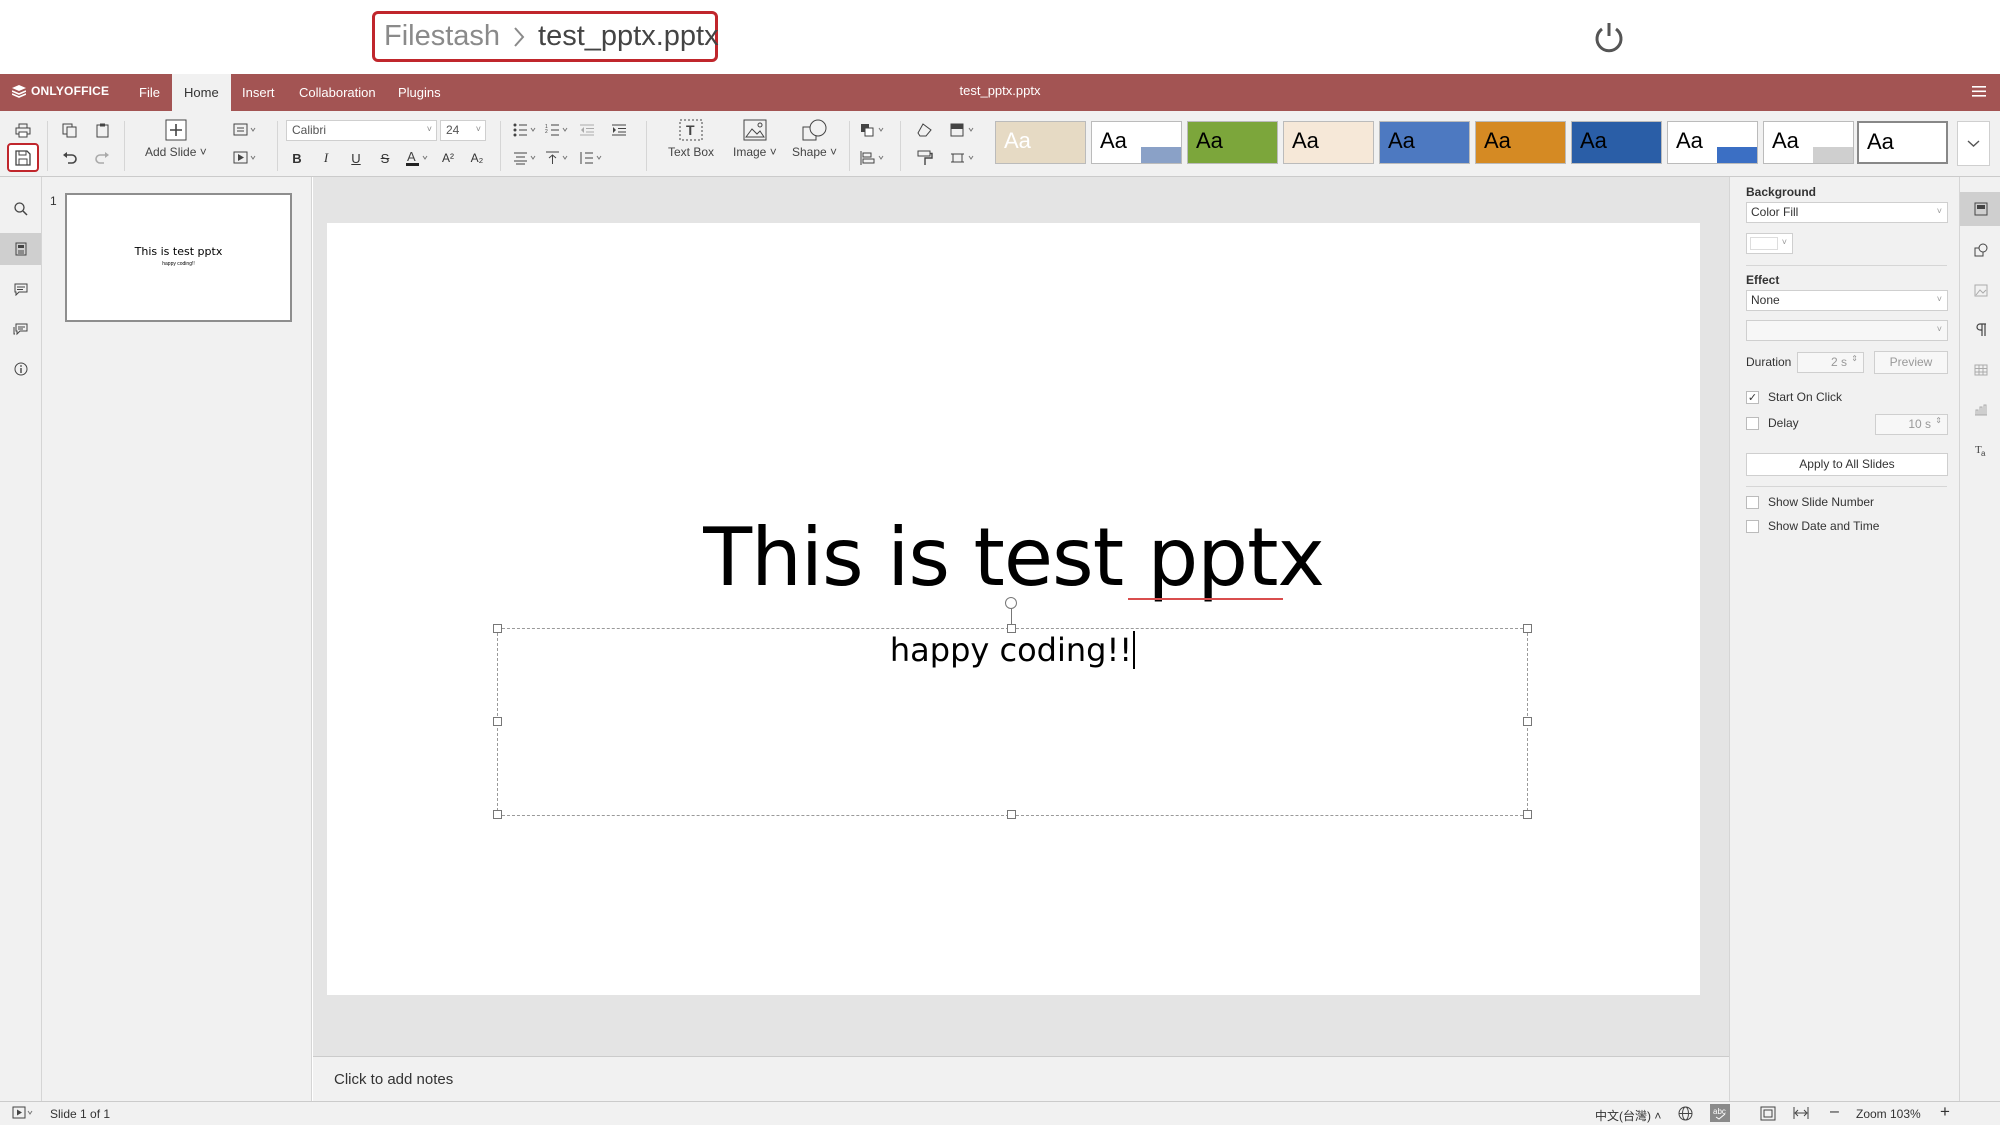 The width and height of the screenshot is (2000, 1125). Describe the element at coordinates (463, 130) in the screenshot. I see `font-size-select: 24 ˅` at that location.